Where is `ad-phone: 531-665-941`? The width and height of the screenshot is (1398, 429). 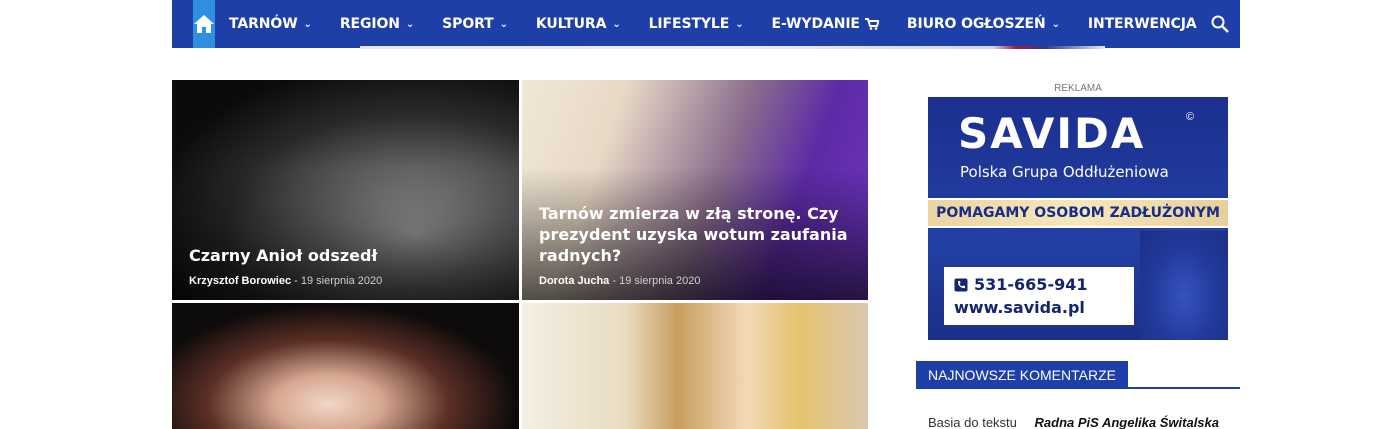 ad-phone: 531-665-941 is located at coordinates (1031, 284).